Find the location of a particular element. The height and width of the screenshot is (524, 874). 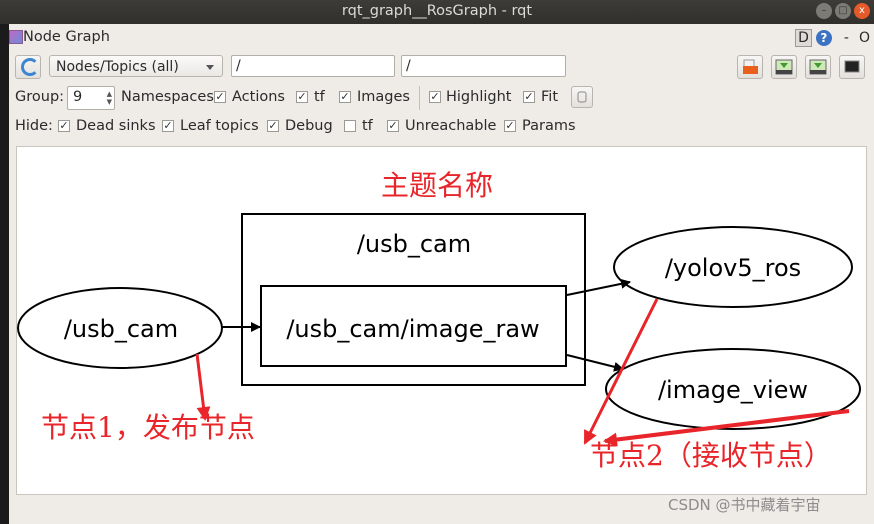

minimize-button: – is located at coordinates (824, 11).